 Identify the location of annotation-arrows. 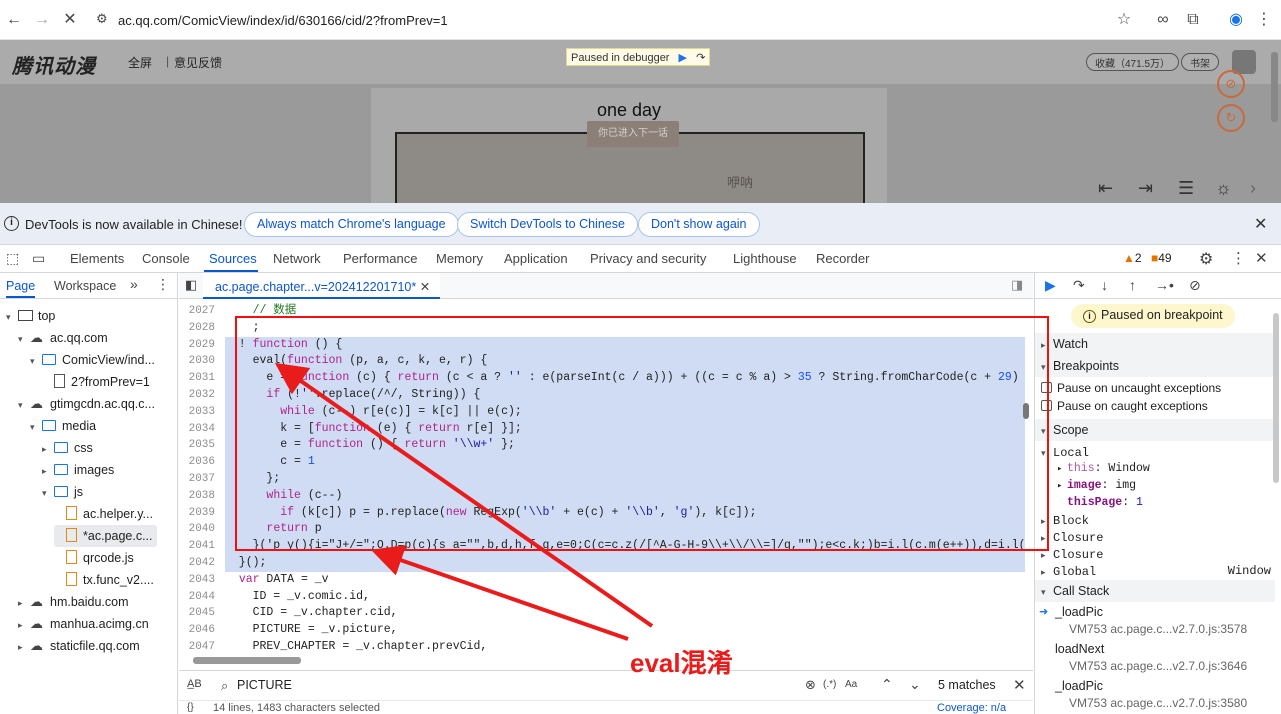
(464, 501).